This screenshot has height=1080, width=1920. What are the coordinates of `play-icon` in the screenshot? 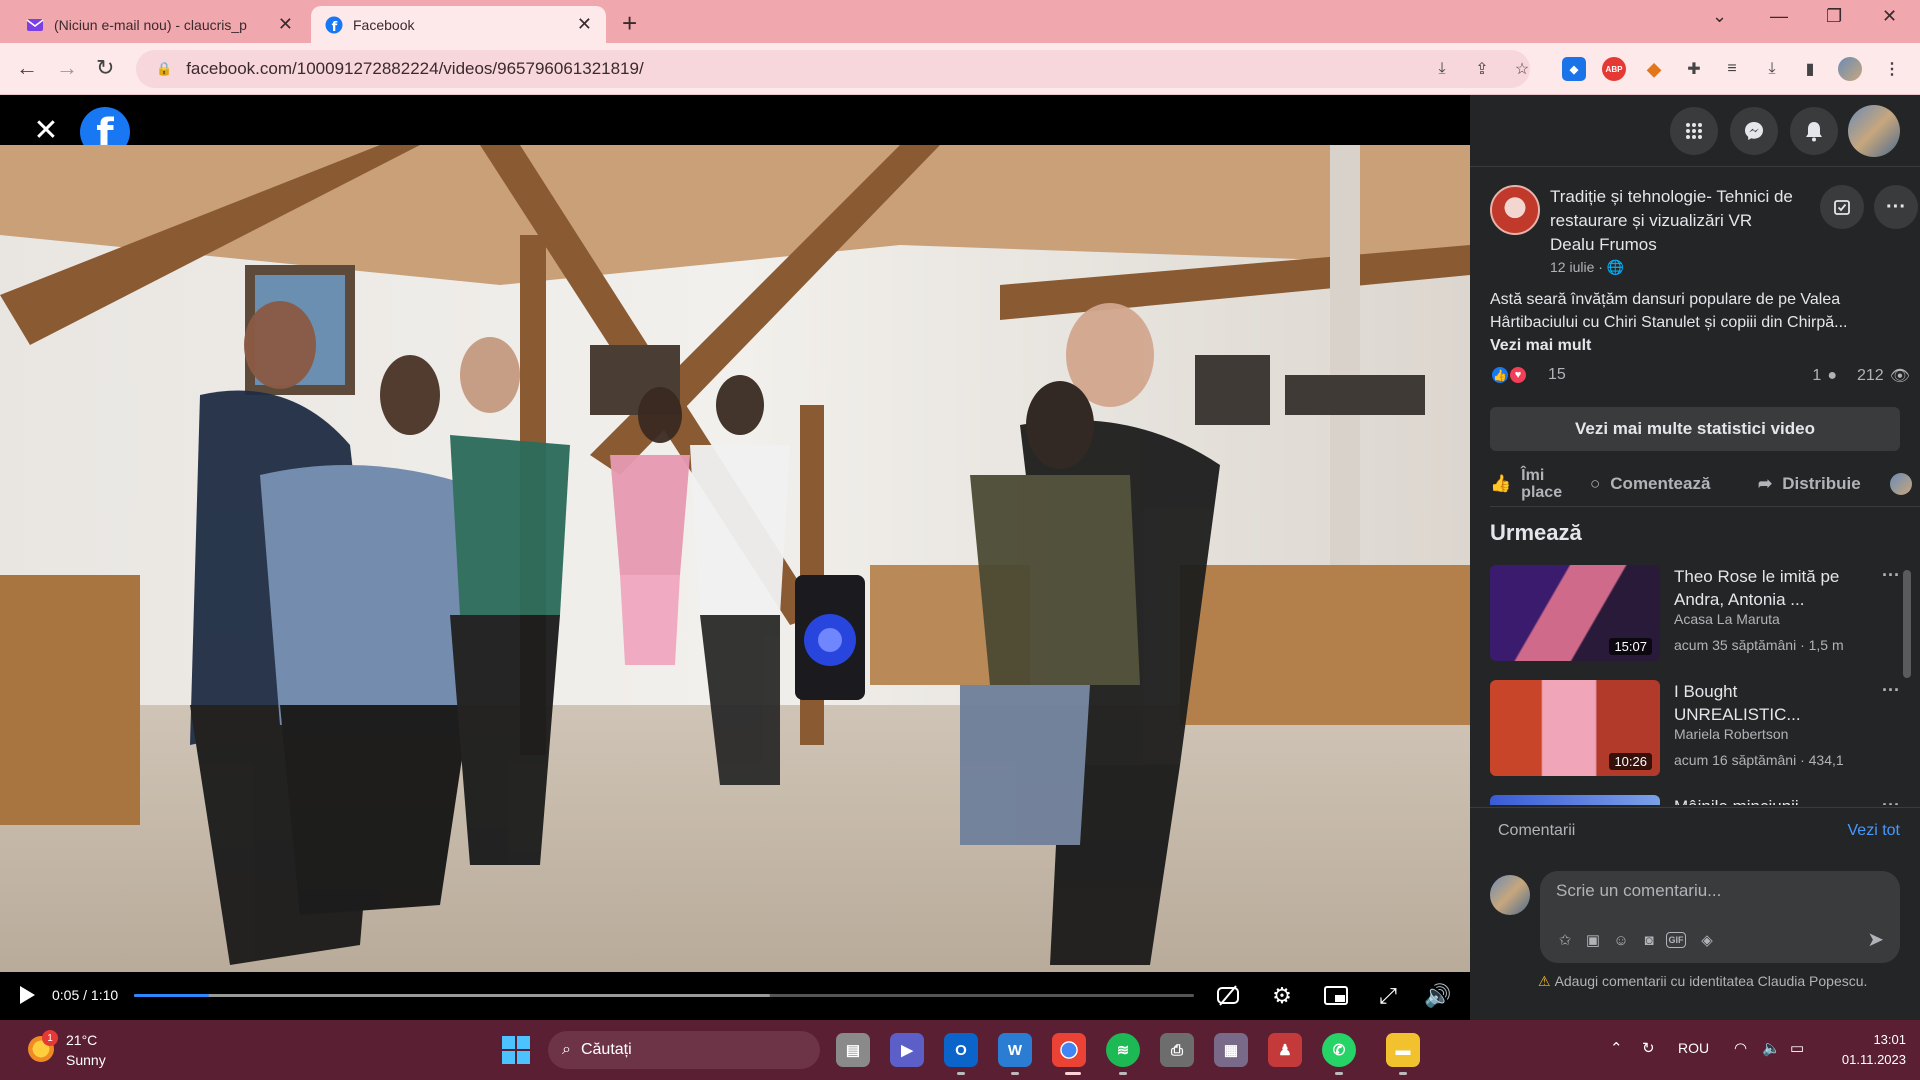 It's located at (27, 995).